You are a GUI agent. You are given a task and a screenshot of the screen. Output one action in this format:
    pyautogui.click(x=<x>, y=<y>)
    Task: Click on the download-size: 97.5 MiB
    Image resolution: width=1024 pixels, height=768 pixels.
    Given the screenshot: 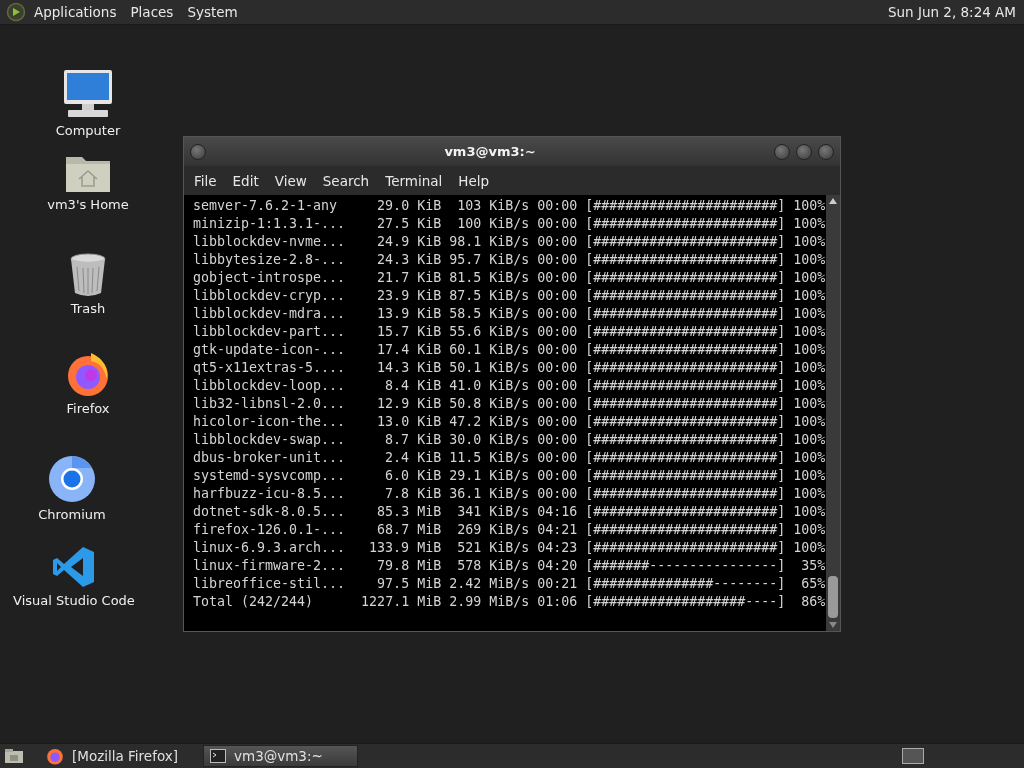 What is the action you would take?
    pyautogui.click(x=409, y=584)
    